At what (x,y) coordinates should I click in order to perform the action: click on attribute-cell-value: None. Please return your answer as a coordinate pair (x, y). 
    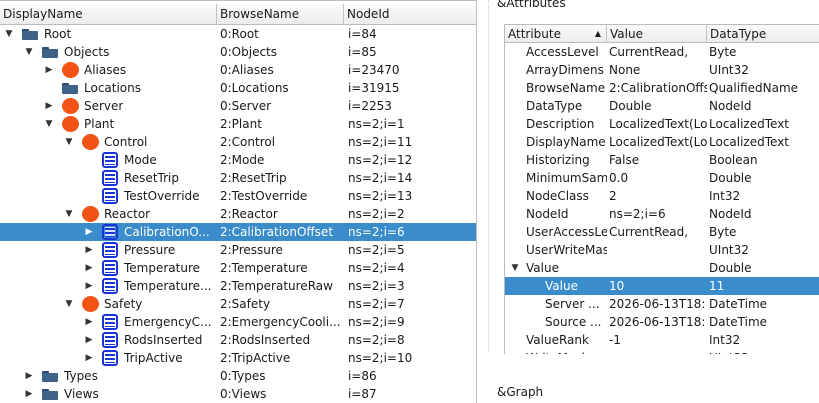
    Looking at the image, I should click on (625, 70).